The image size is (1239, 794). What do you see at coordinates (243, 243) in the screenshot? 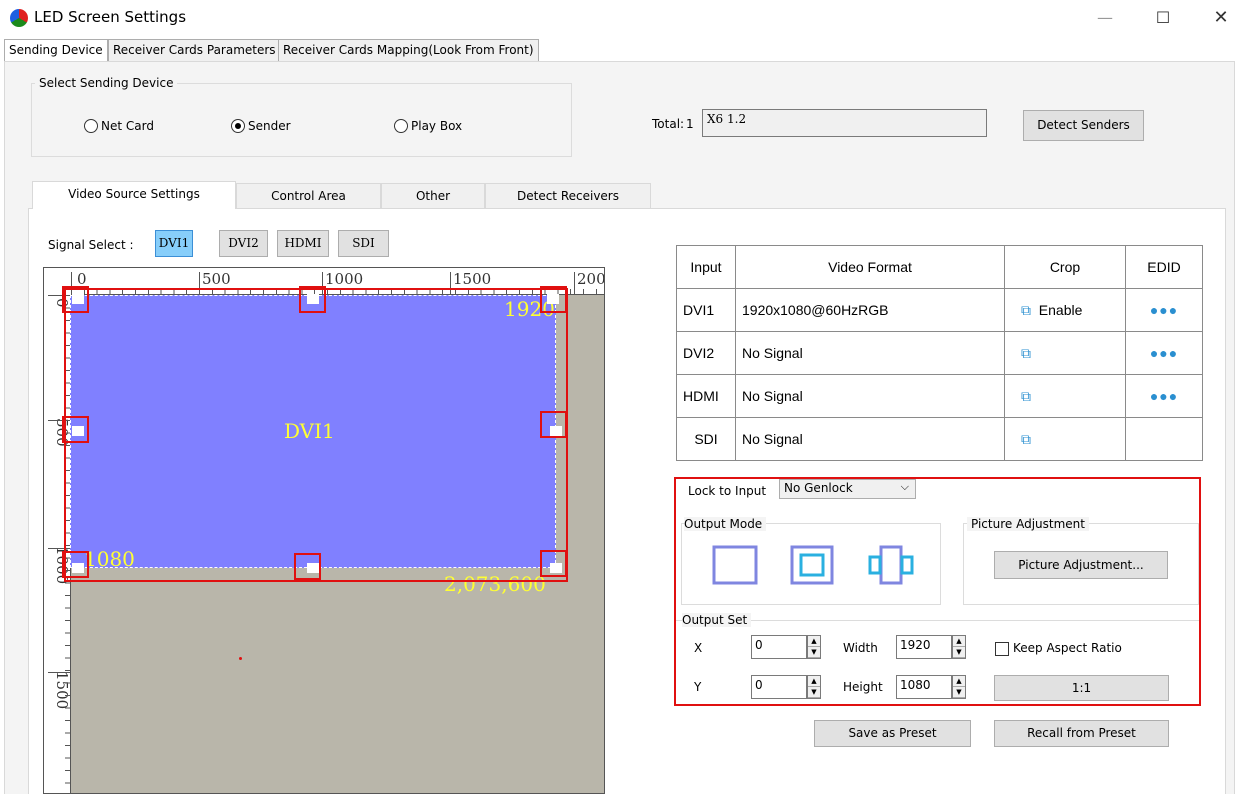
I see `signal-dvi2-button: DVI2` at bounding box center [243, 243].